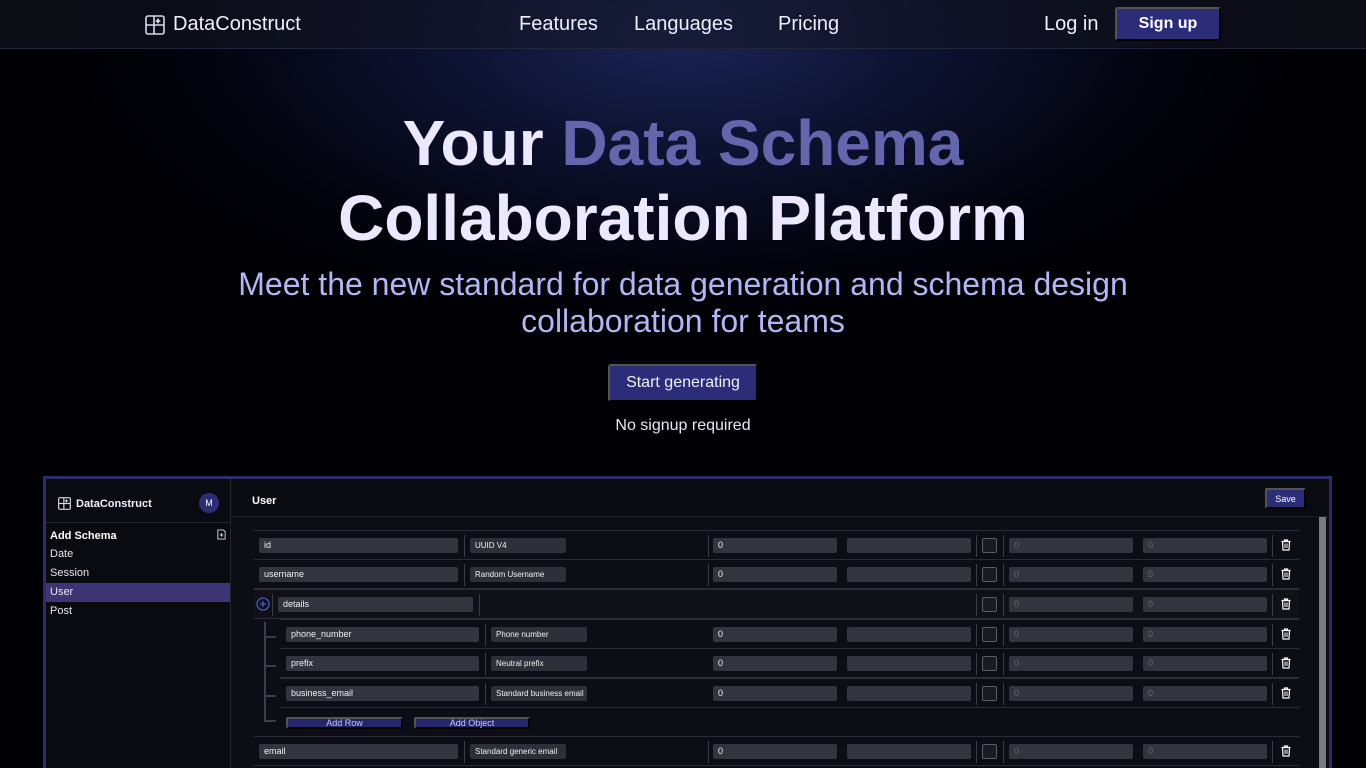 The height and width of the screenshot is (768, 1366). I want to click on no-signup-note: No signup required, so click(683, 425).